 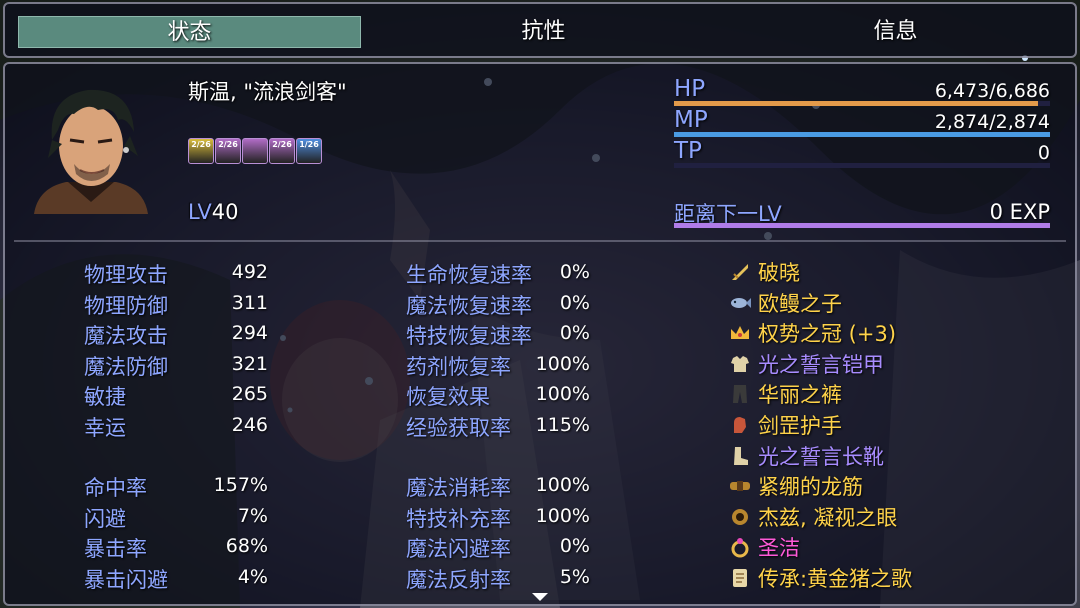 I want to click on state-icons: 2/26 2/26 2/26 1/26, so click(x=255, y=151).